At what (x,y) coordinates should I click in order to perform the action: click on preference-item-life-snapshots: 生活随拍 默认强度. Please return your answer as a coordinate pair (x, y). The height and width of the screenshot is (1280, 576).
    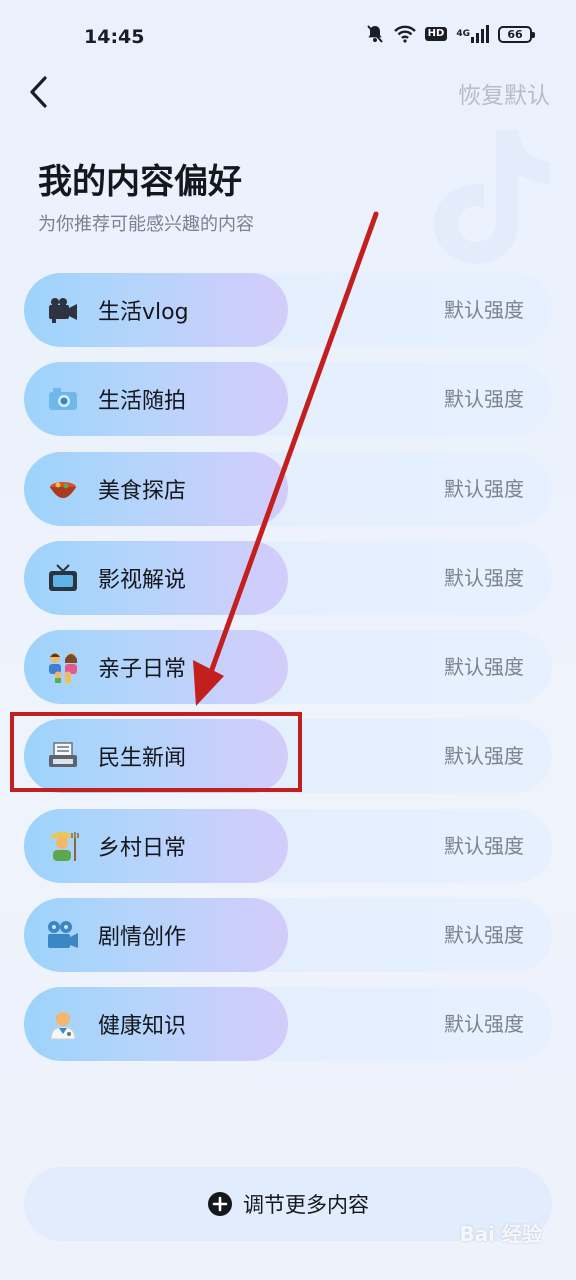
    Looking at the image, I should click on (288, 399).